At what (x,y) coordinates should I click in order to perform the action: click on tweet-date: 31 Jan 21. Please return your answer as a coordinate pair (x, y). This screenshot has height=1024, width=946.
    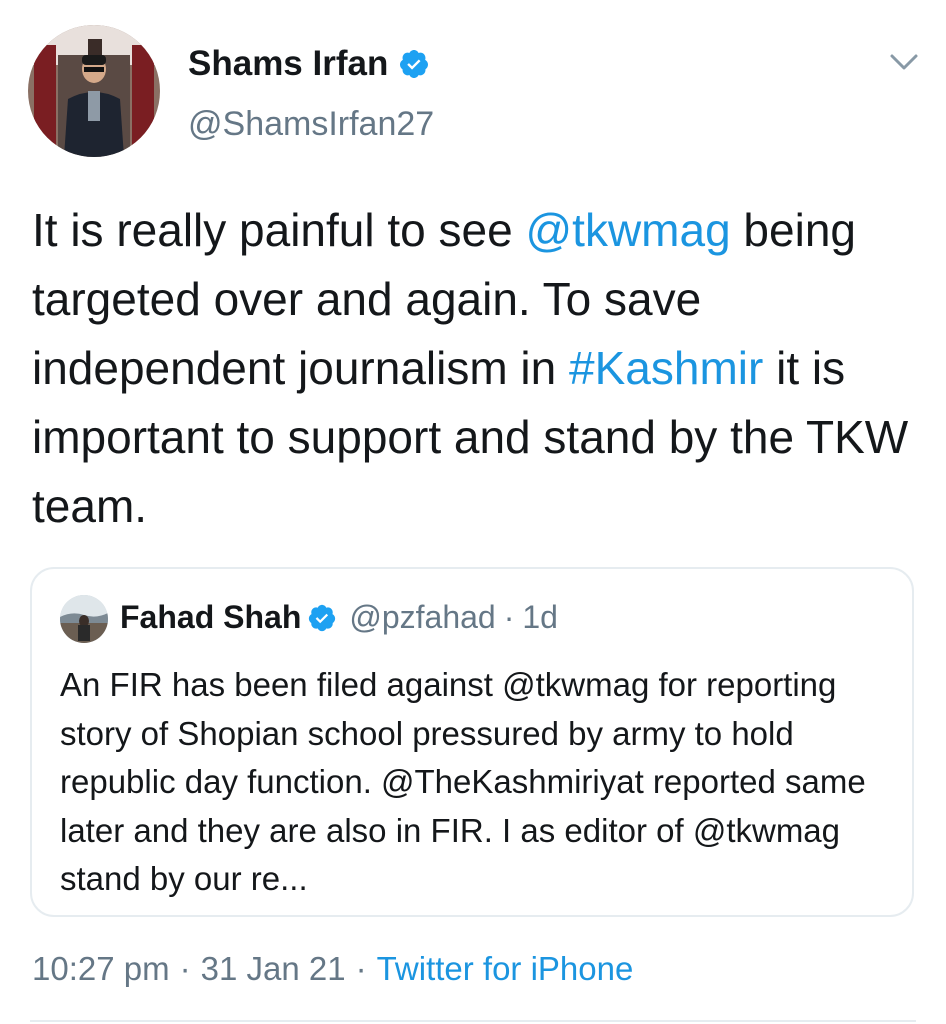
    Looking at the image, I should click on (273, 968).